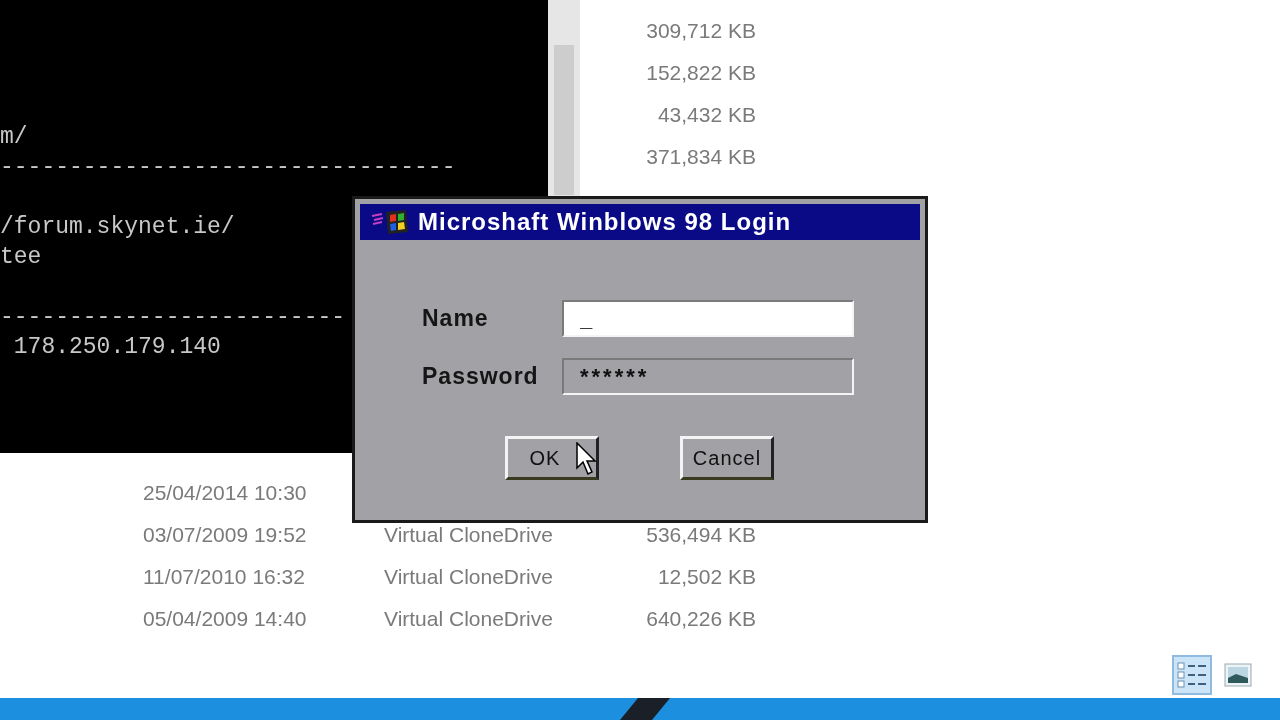 This screenshot has width=1280, height=720. What do you see at coordinates (700, 73) in the screenshot?
I see `size-cell-text: 152,822 KB` at bounding box center [700, 73].